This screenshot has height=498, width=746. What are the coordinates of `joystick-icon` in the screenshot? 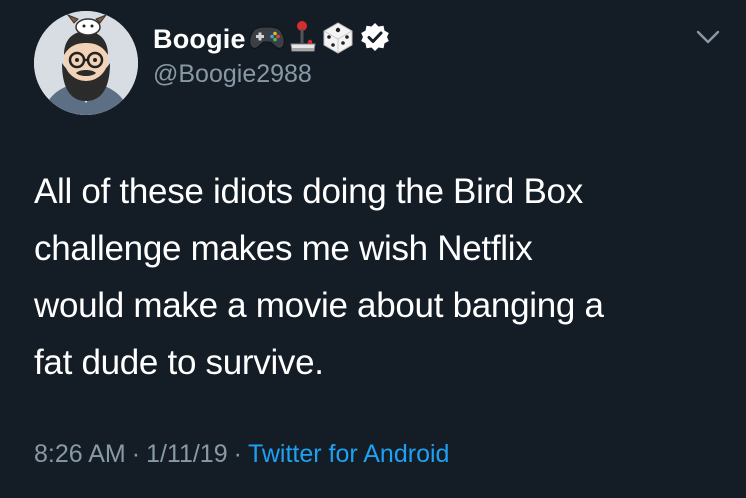 It's located at (303, 39).